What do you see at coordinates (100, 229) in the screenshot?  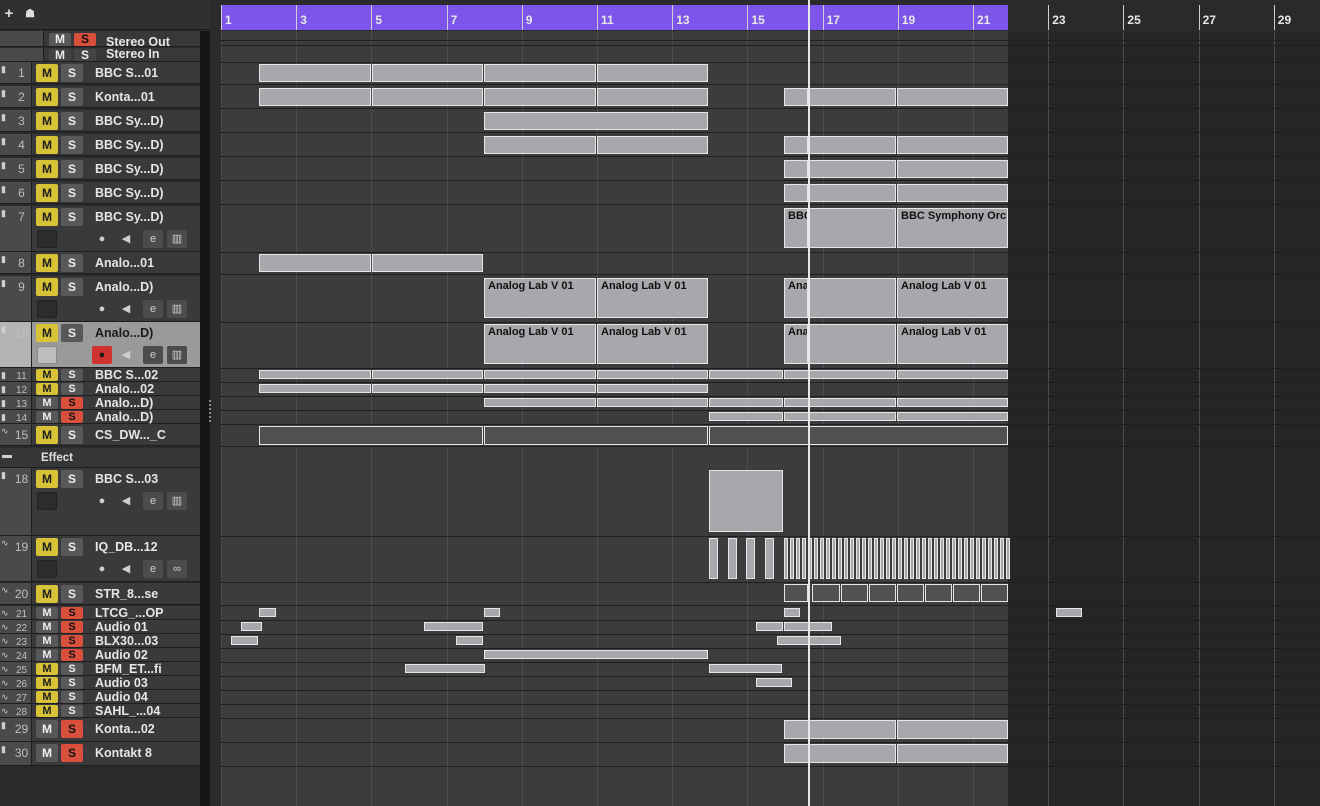 I see `track-row-7: ▮ 7 M S BBC Sy...D) ● ◀ e ▥` at bounding box center [100, 229].